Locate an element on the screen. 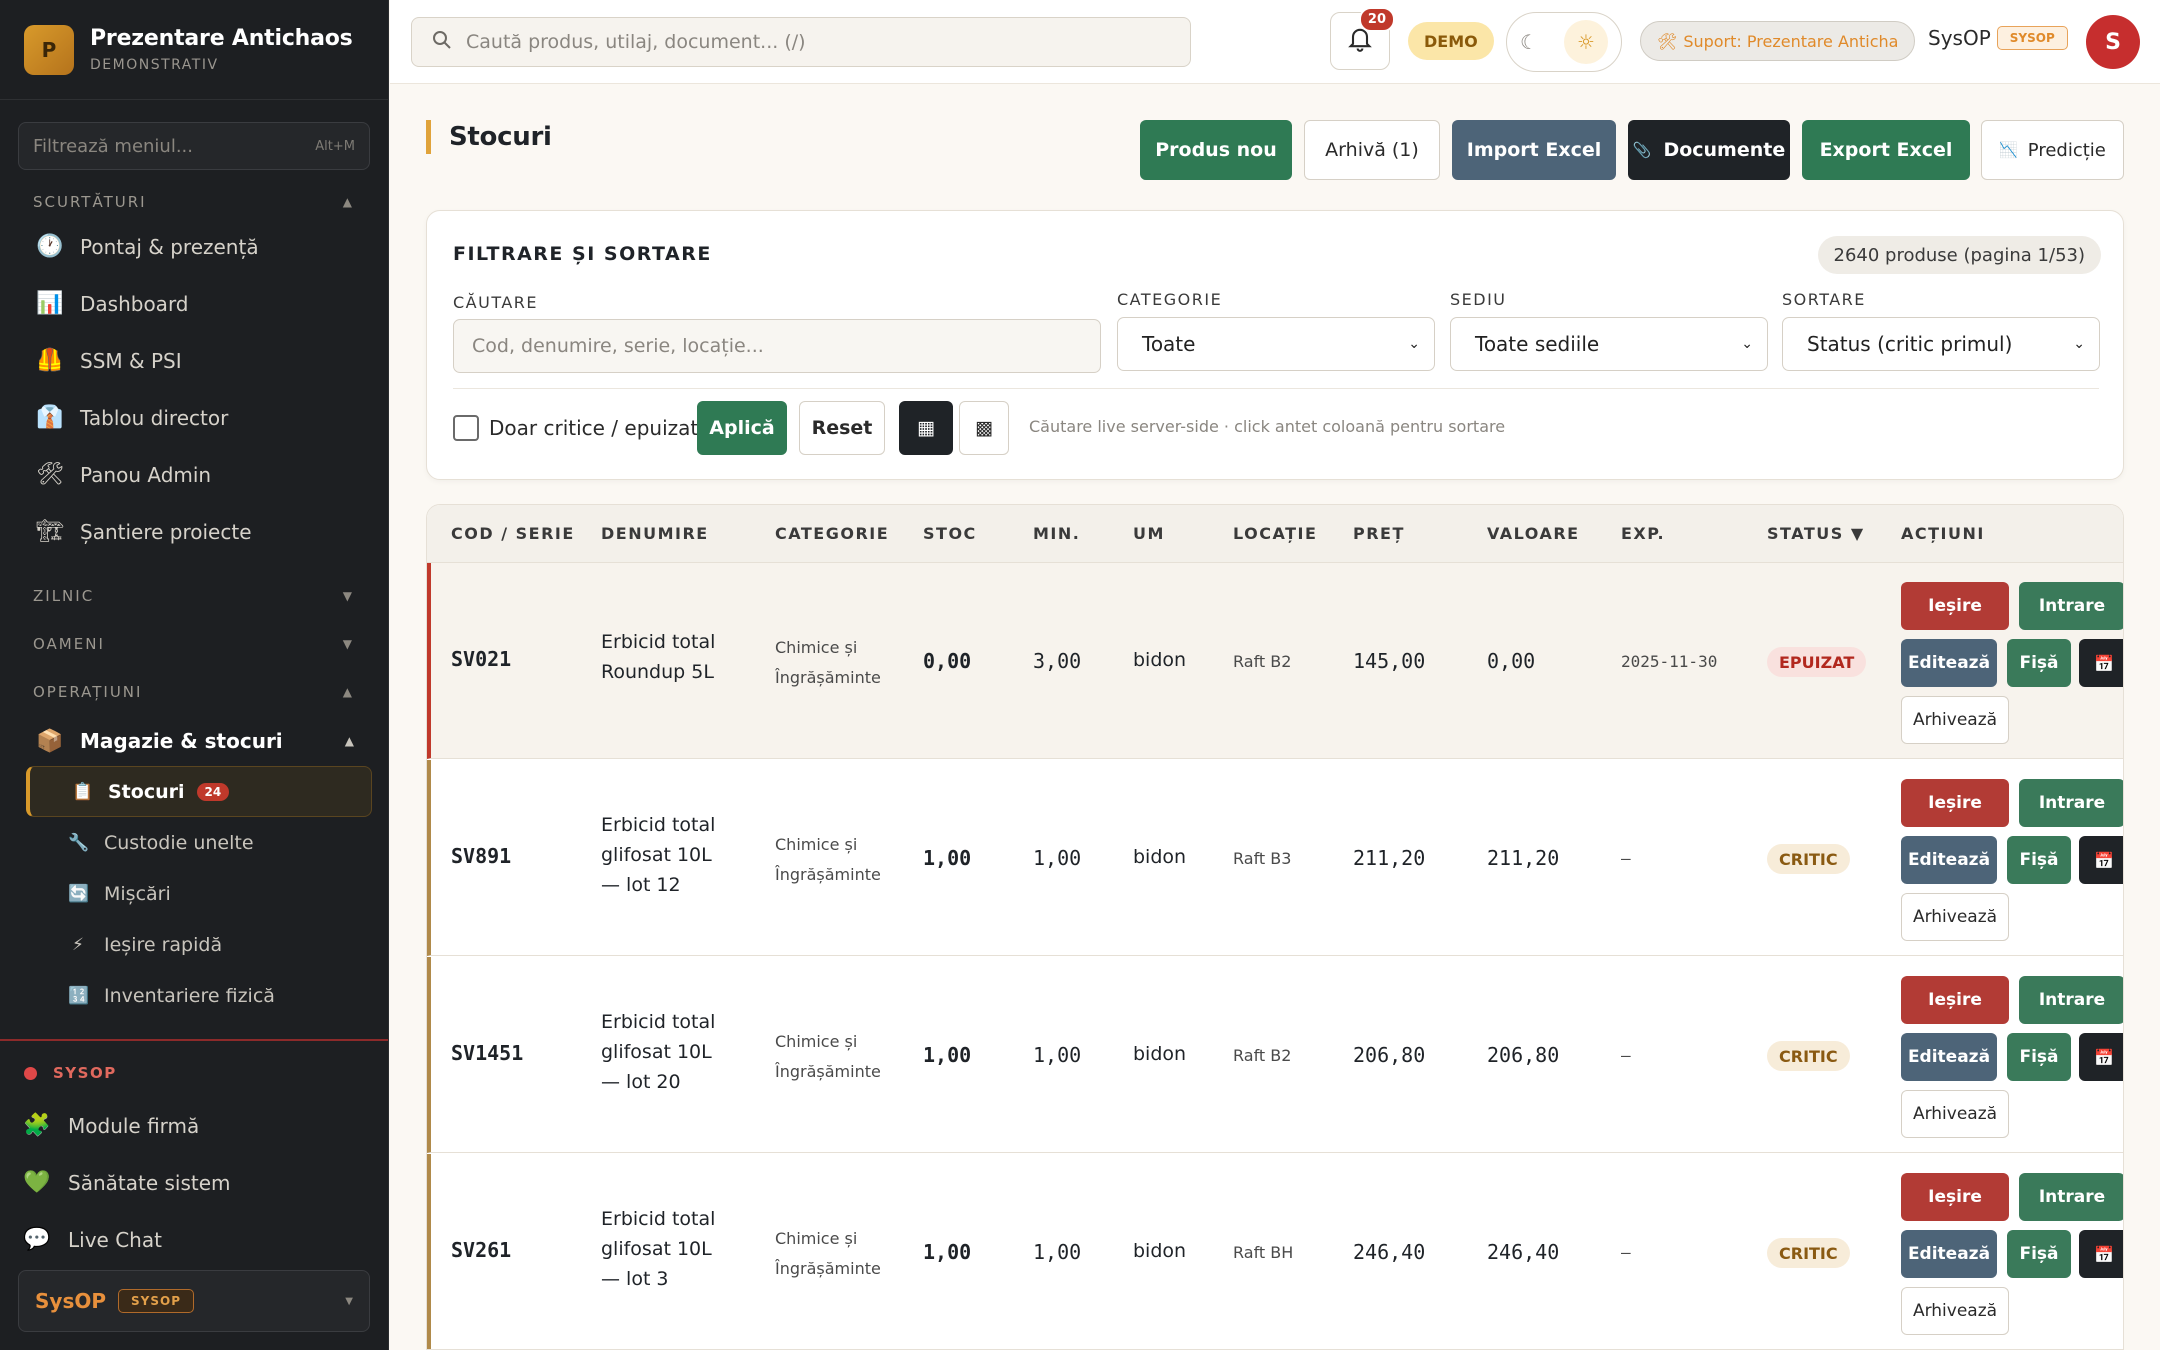 This screenshot has height=1350, width=2160. section-people: OAMENI ▼ is located at coordinates (194, 644).